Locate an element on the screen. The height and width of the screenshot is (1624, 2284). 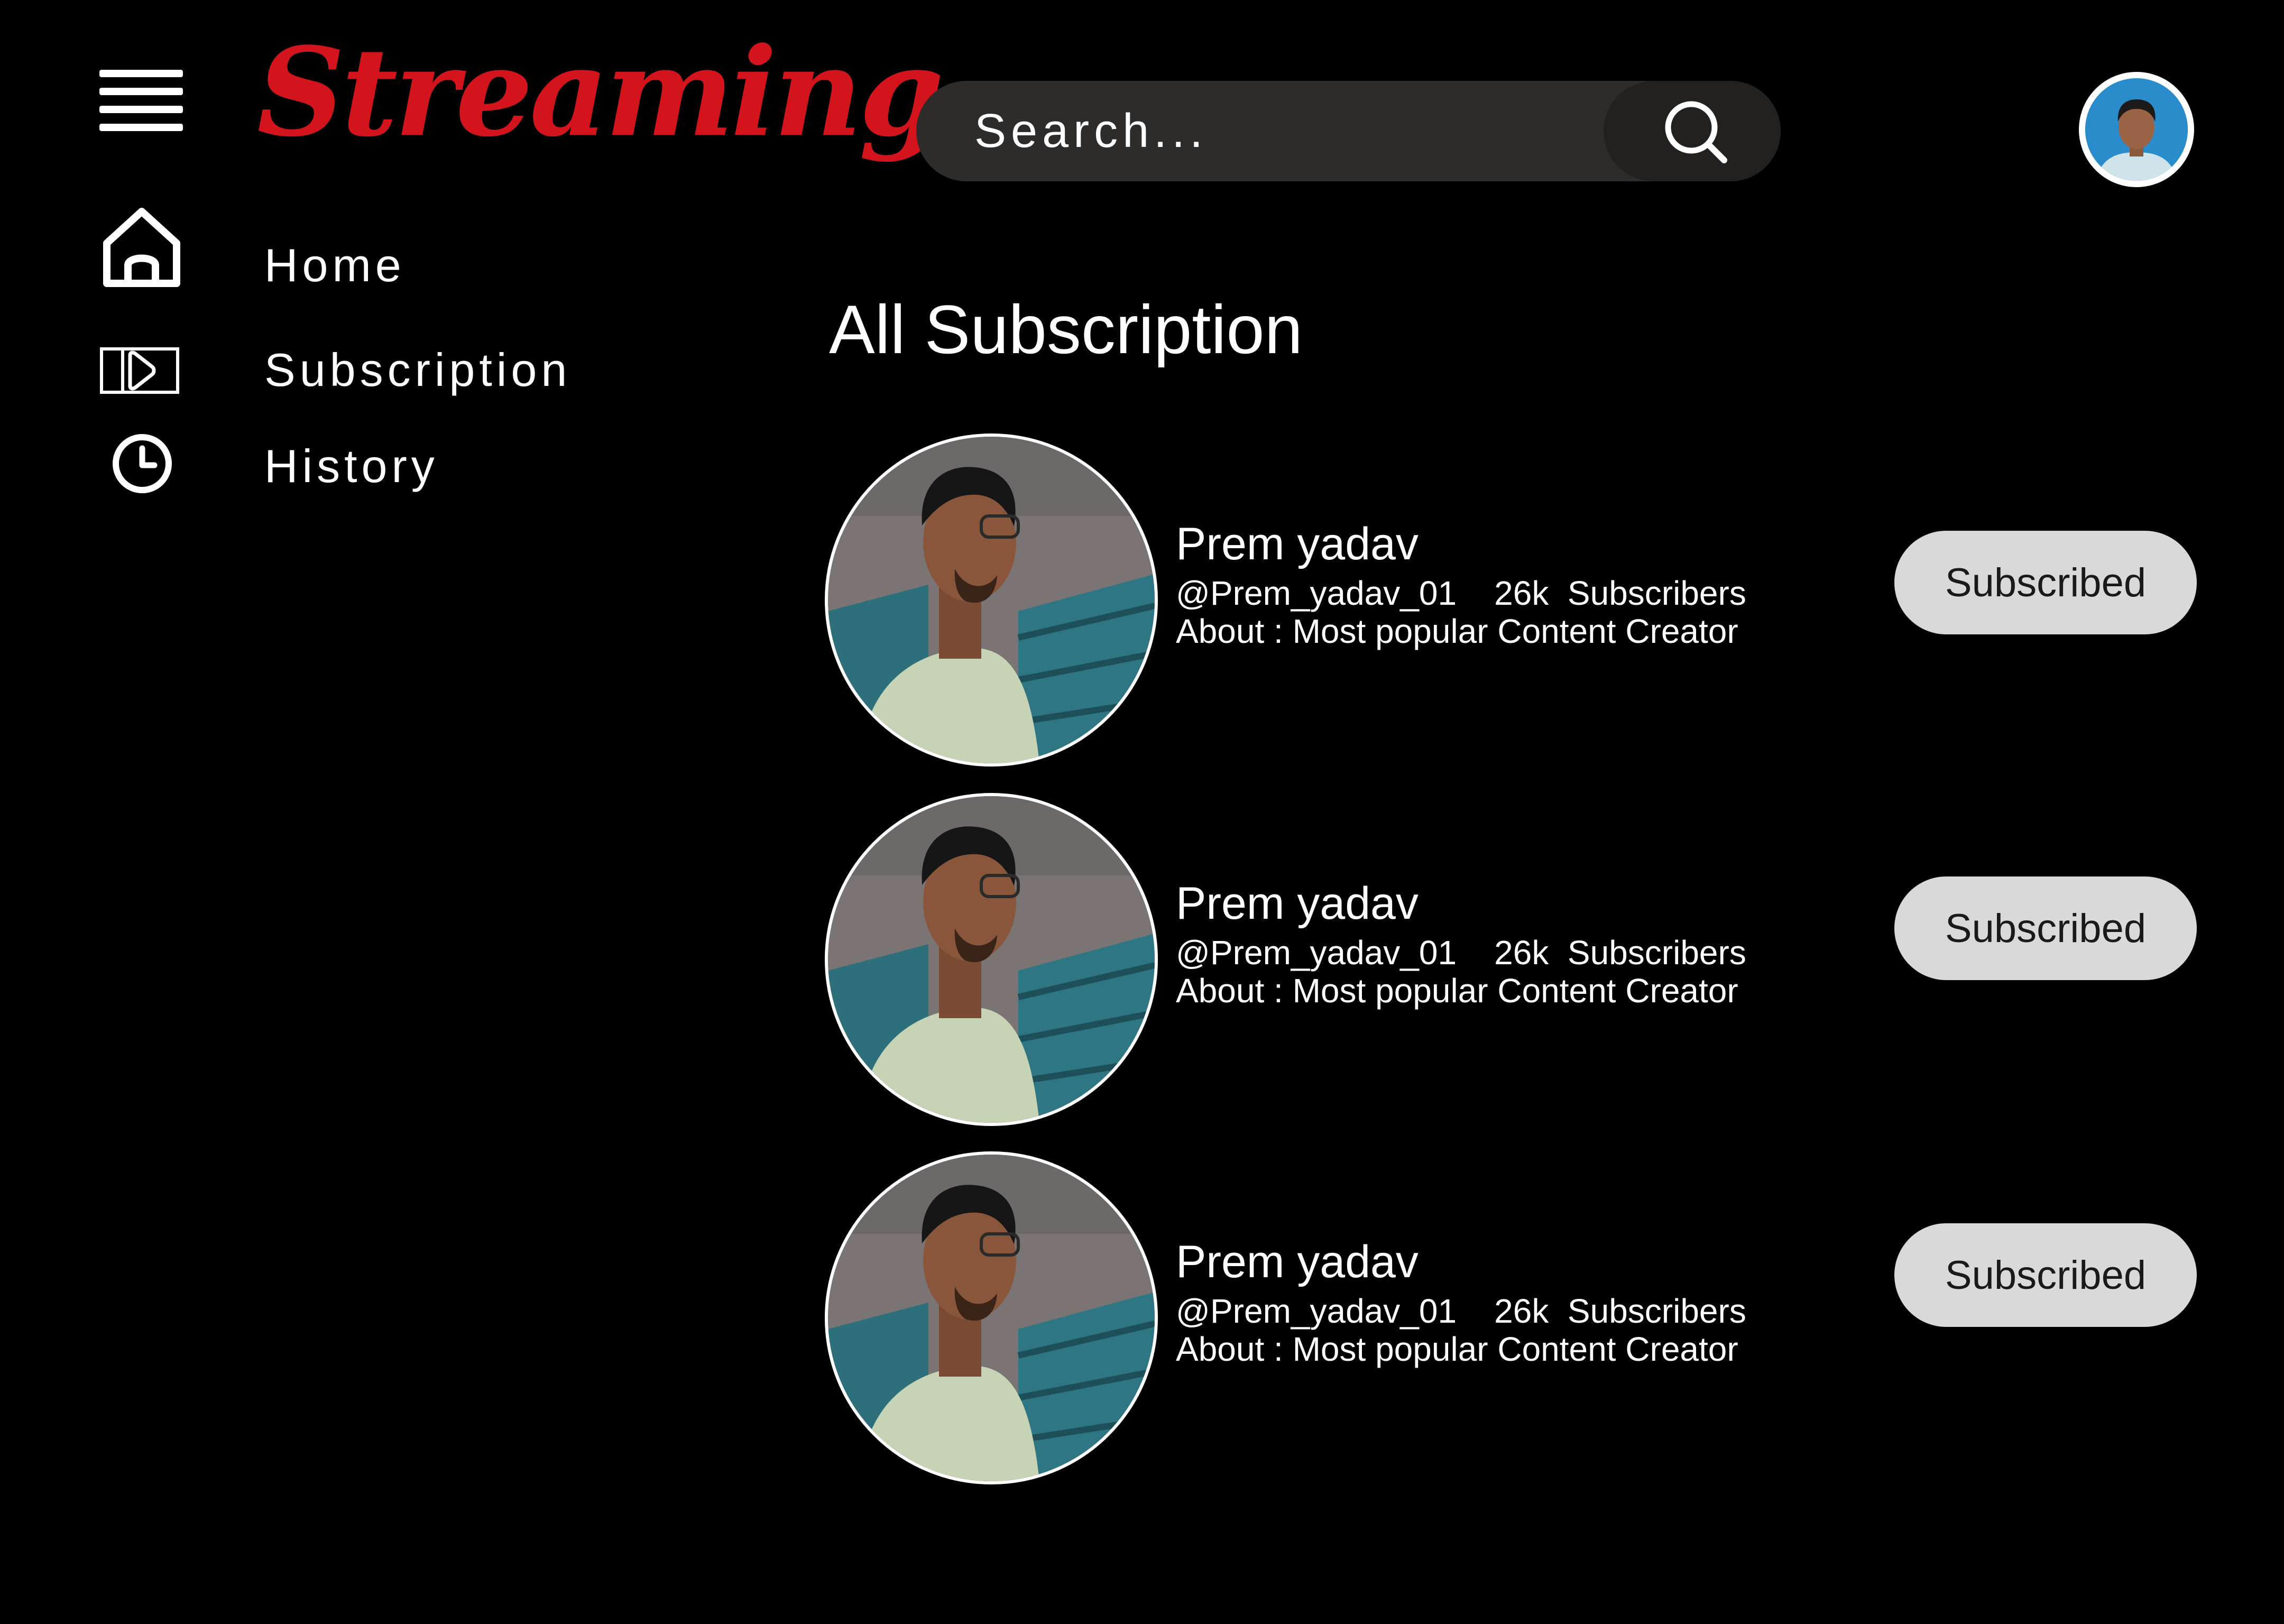
search-button is located at coordinates (1692, 131).